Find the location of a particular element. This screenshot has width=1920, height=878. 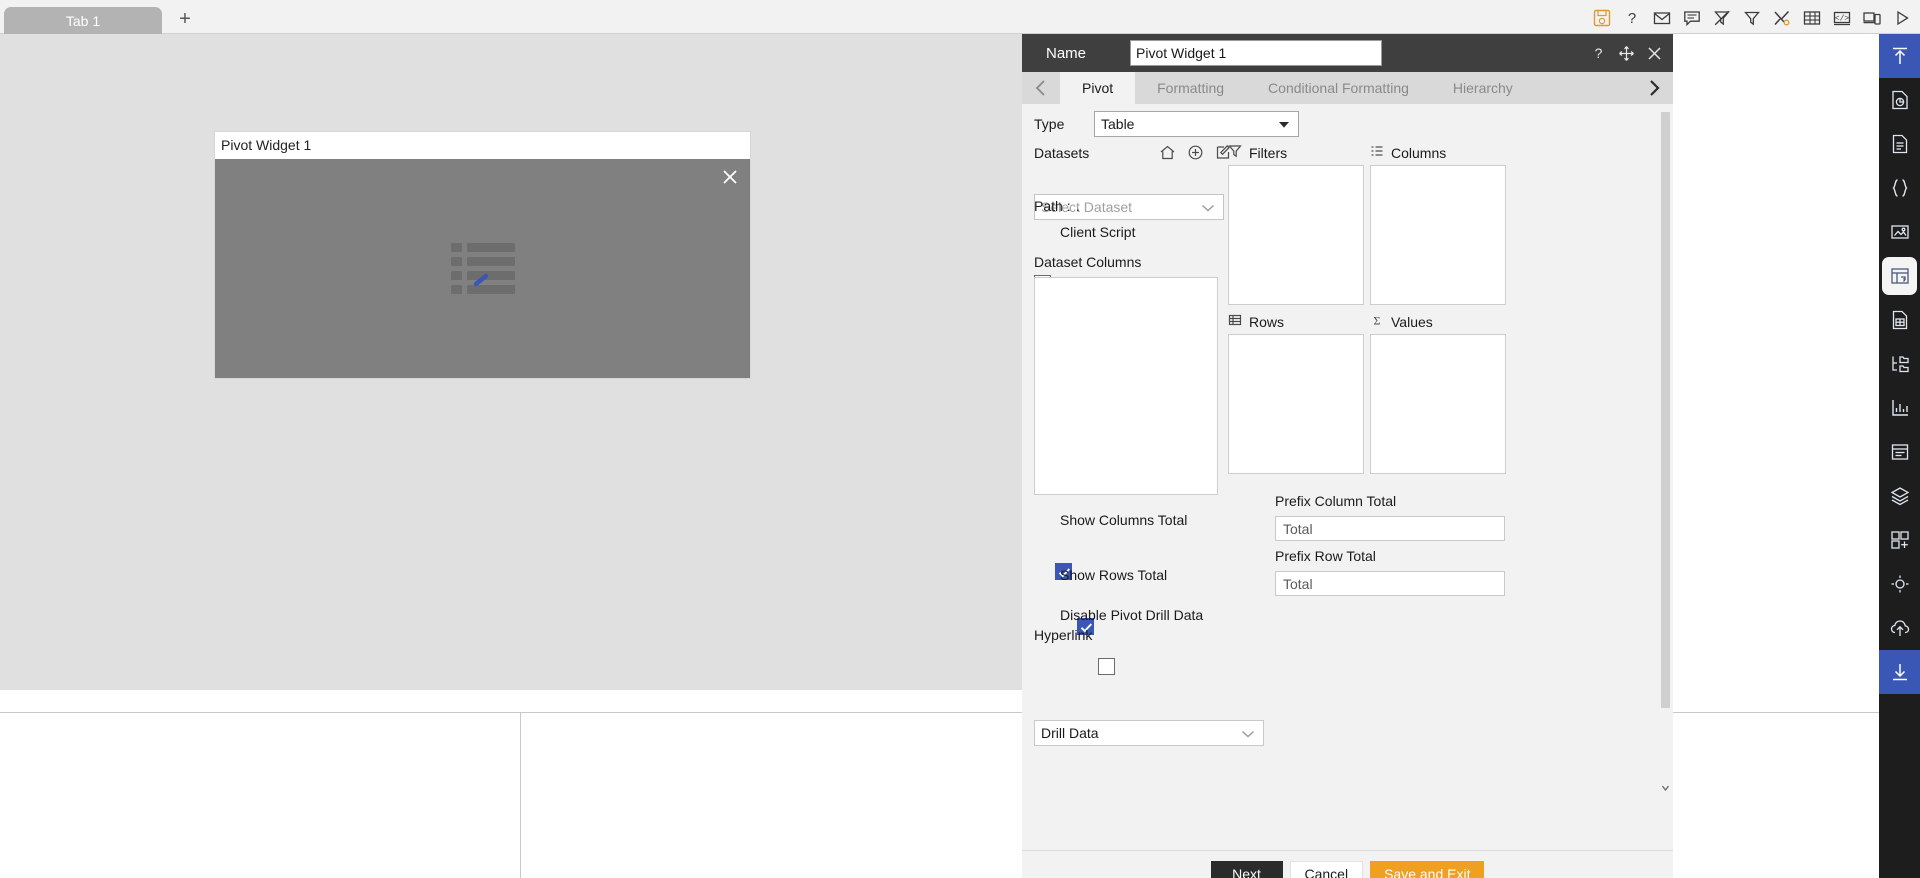

rail-item-pivot-widget is located at coordinates (1899, 276).